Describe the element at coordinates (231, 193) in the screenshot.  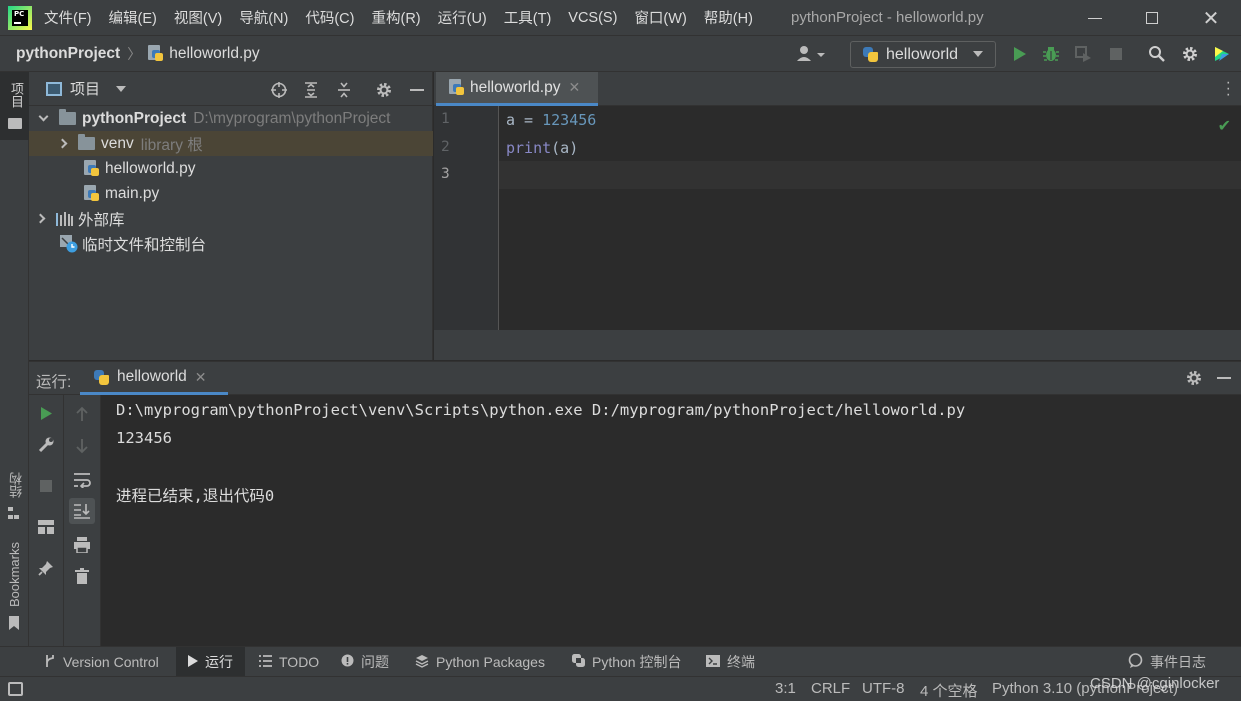
I see `tree-item-main: main.py` at that location.